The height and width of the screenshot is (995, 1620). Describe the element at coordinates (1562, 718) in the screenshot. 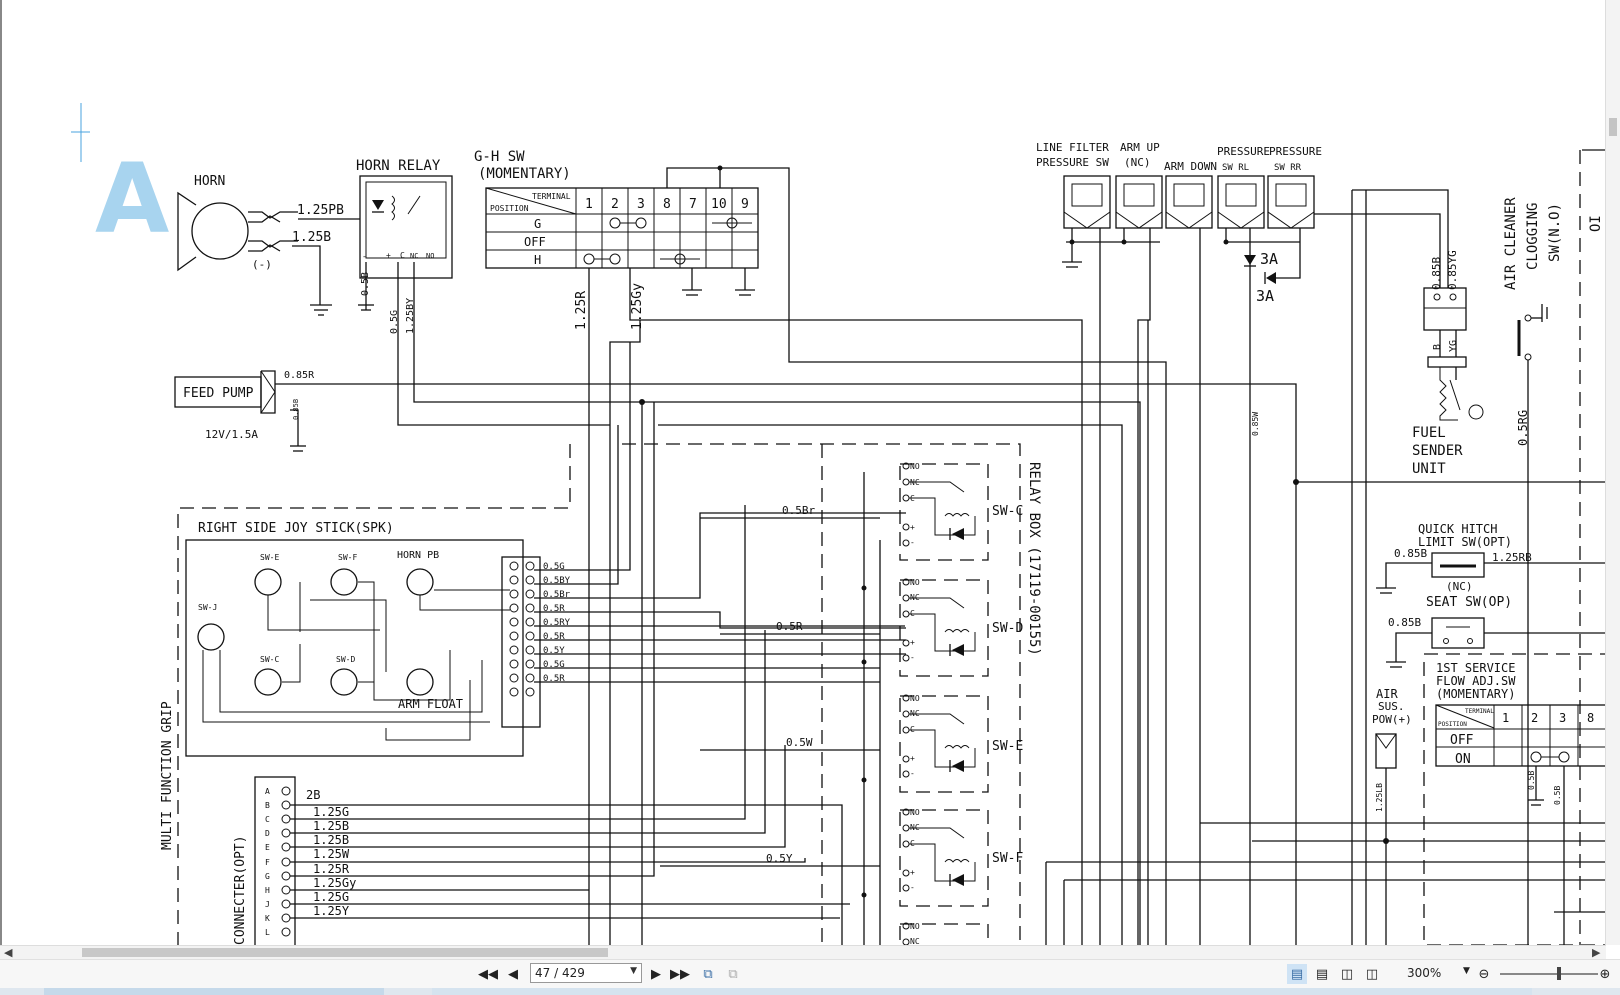

I see `svg-text: 3` at that location.